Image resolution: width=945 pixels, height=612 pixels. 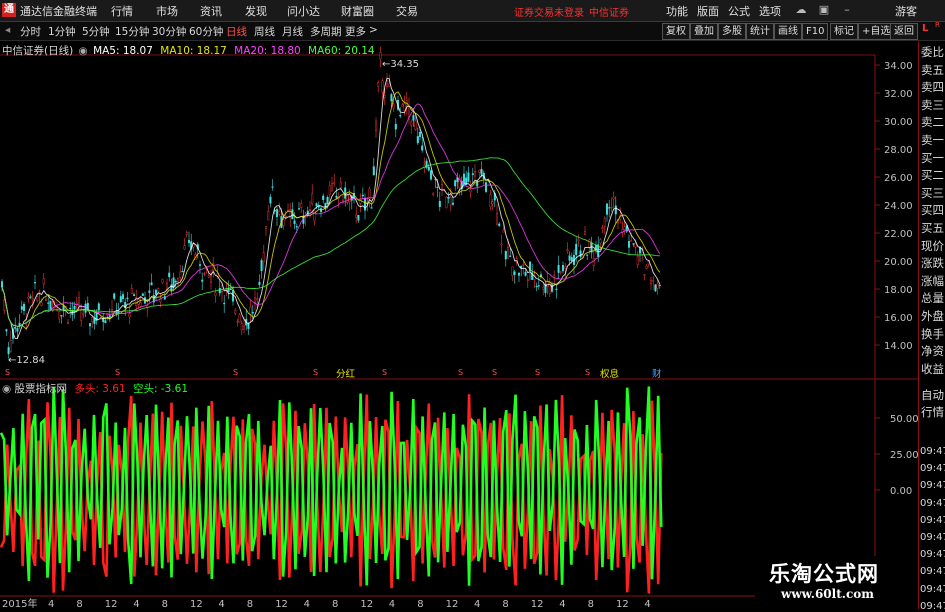 I want to click on menu-discover: 发现, so click(x=256, y=11).